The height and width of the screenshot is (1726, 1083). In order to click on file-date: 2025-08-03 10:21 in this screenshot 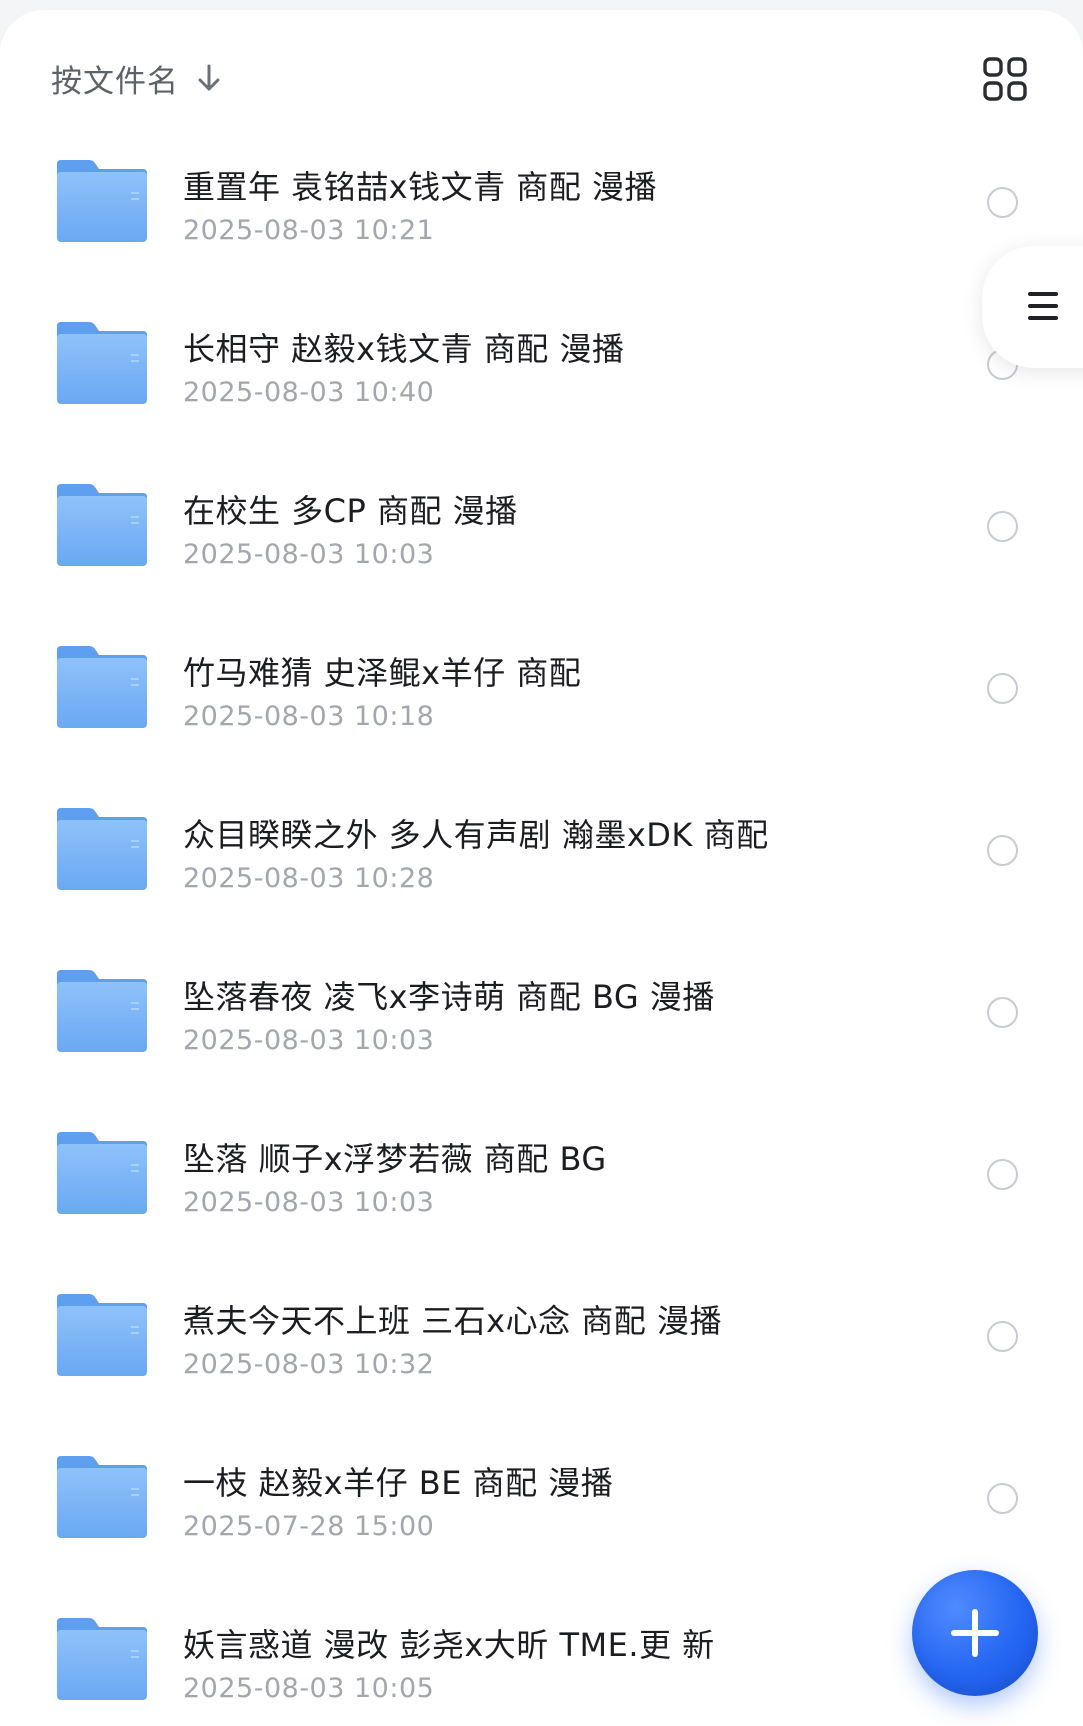, I will do `click(309, 230)`.